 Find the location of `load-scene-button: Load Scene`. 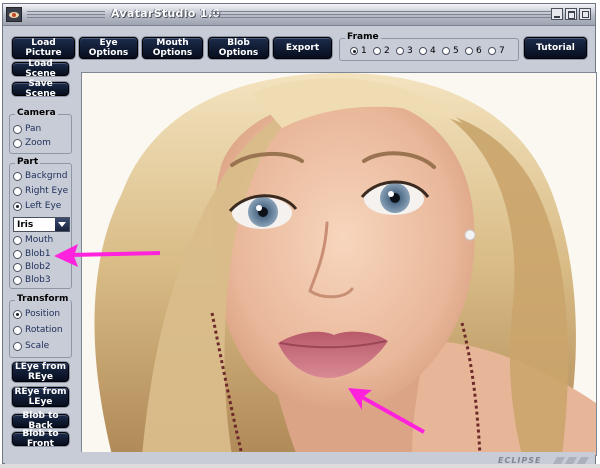

load-scene-button: Load Scene is located at coordinates (40, 69).